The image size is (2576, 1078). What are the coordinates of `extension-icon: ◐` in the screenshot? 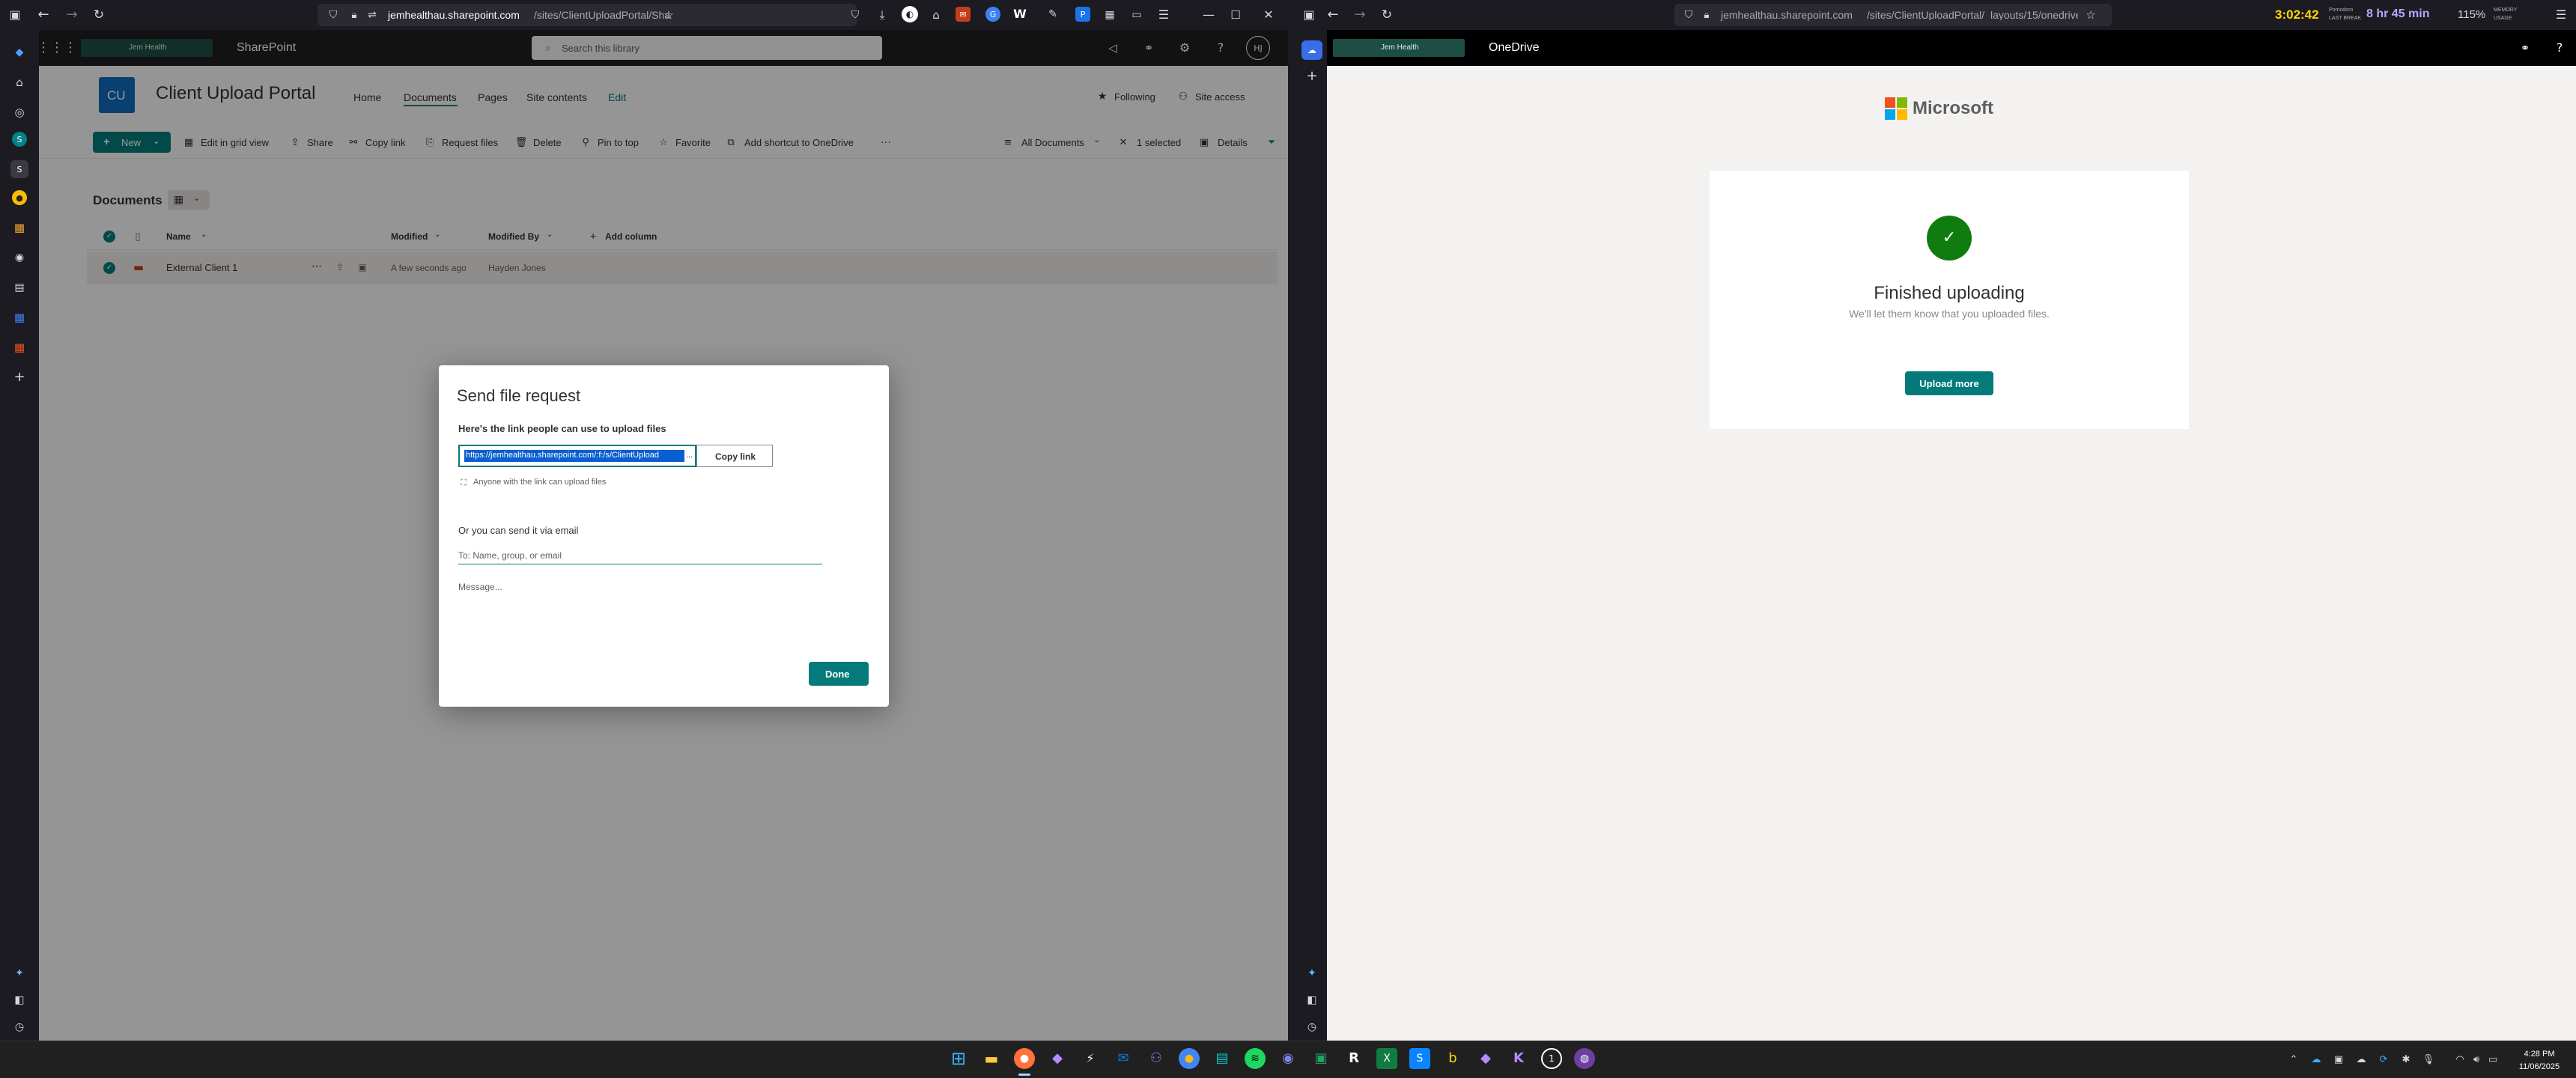 It's located at (910, 14).